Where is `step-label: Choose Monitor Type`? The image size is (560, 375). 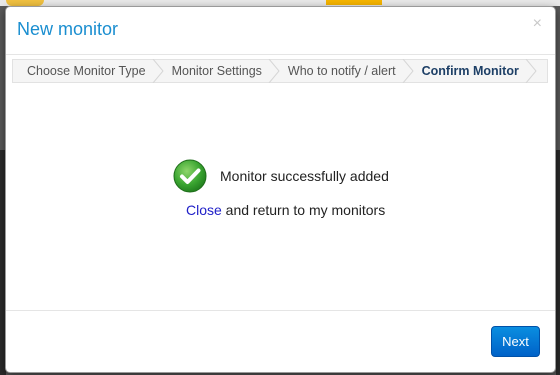 step-label: Choose Monitor Type is located at coordinates (86, 71).